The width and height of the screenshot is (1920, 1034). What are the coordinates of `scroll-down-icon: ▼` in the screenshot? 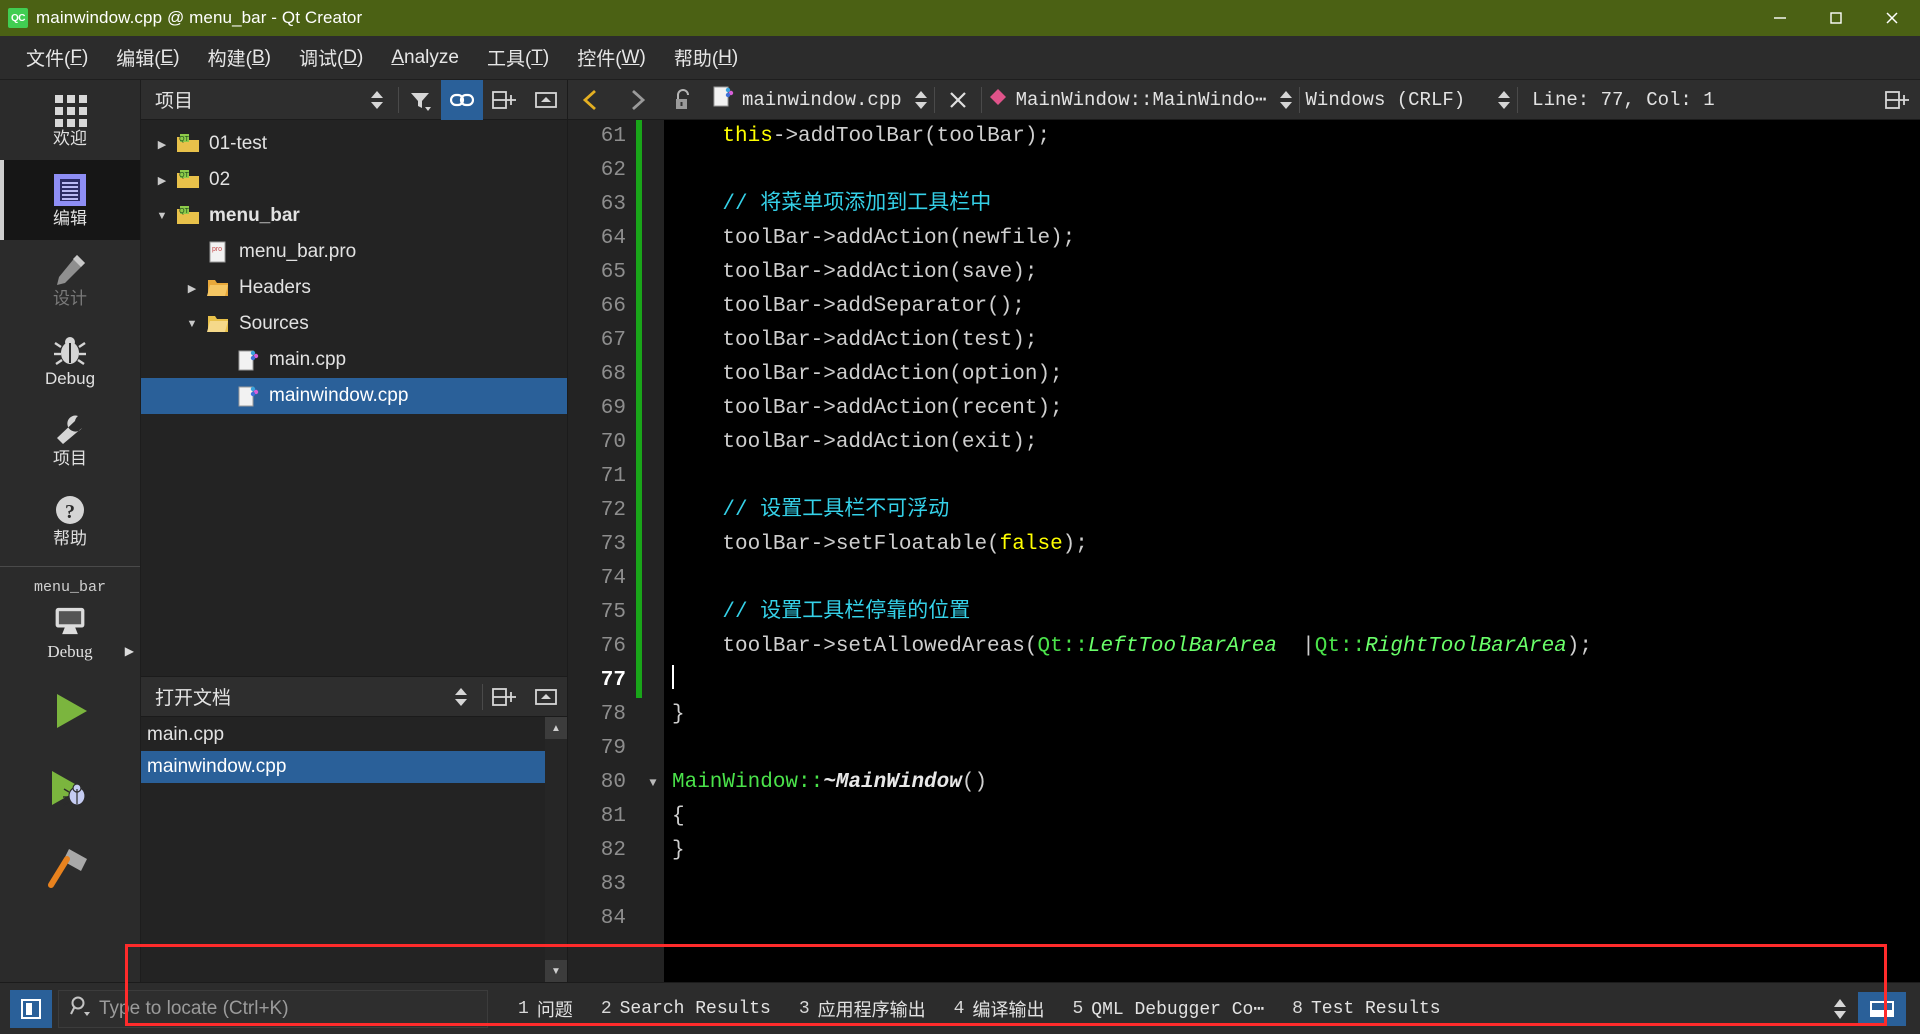 It's located at (556, 971).